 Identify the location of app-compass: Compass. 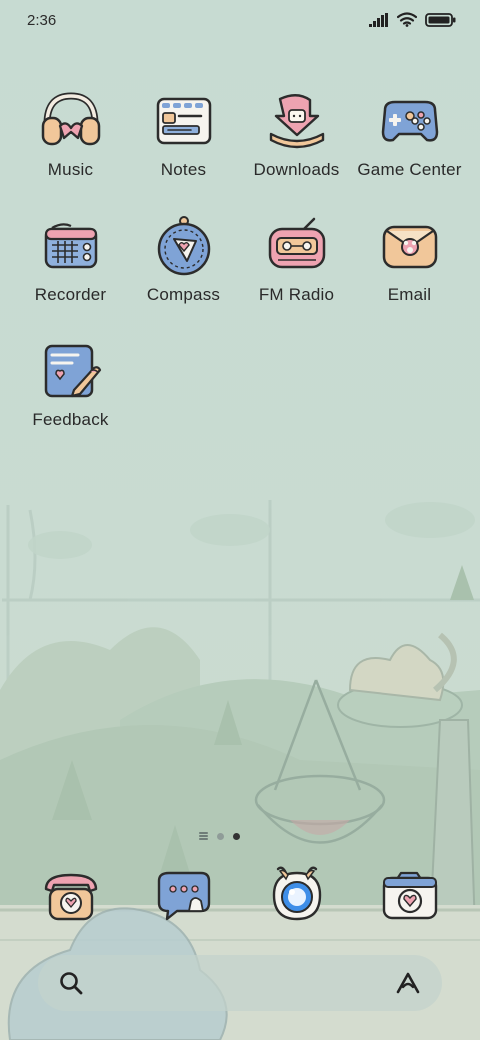
(183, 275).